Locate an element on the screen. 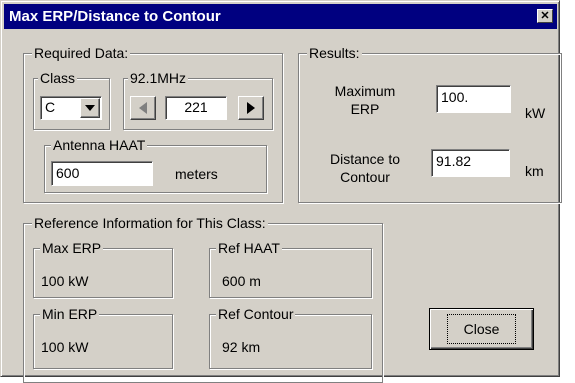 The width and height of the screenshot is (575, 383). frequency-group: 92.1MHz 221 is located at coordinates (198, 100).